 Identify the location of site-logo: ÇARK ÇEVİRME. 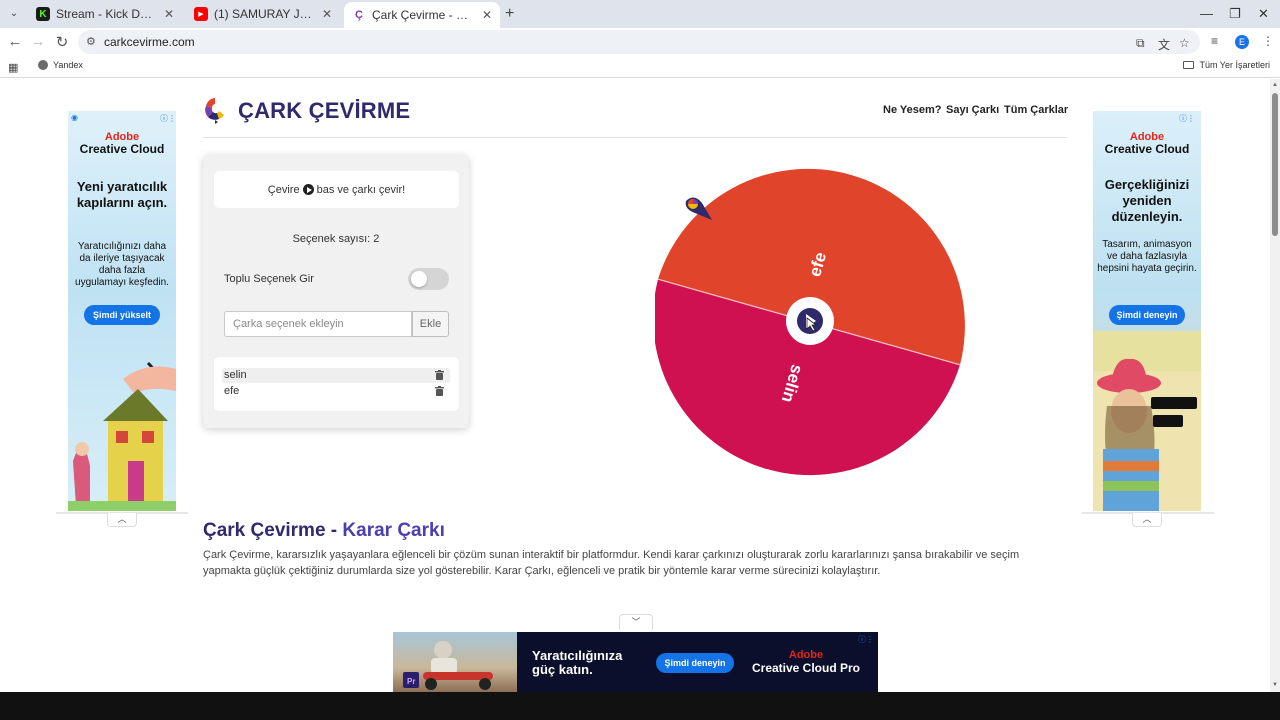
(324, 111).